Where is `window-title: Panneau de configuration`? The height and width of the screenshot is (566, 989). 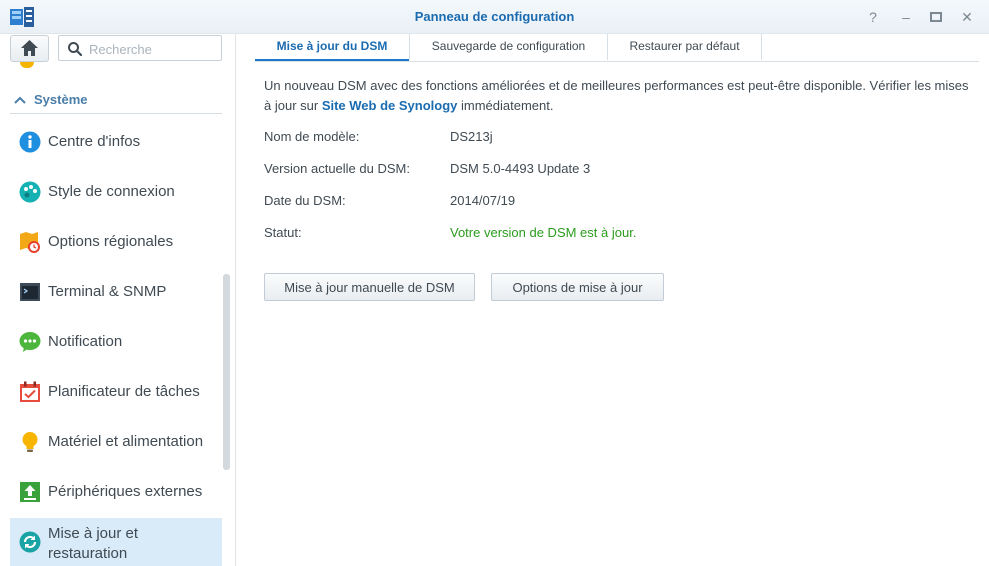
window-title: Panneau de configuration is located at coordinates (494, 16).